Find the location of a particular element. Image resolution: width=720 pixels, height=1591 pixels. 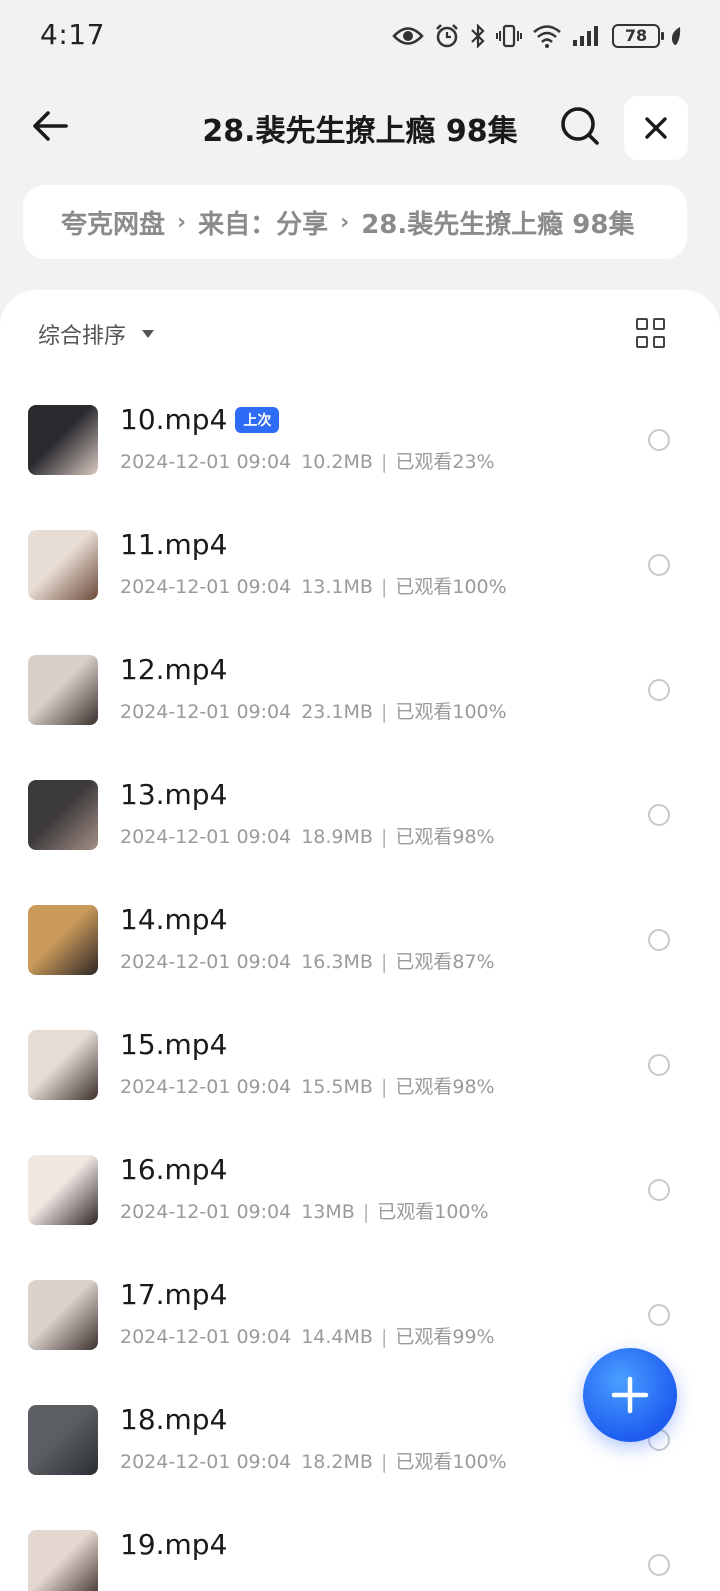

status-icons: 78 is located at coordinates (537, 36).